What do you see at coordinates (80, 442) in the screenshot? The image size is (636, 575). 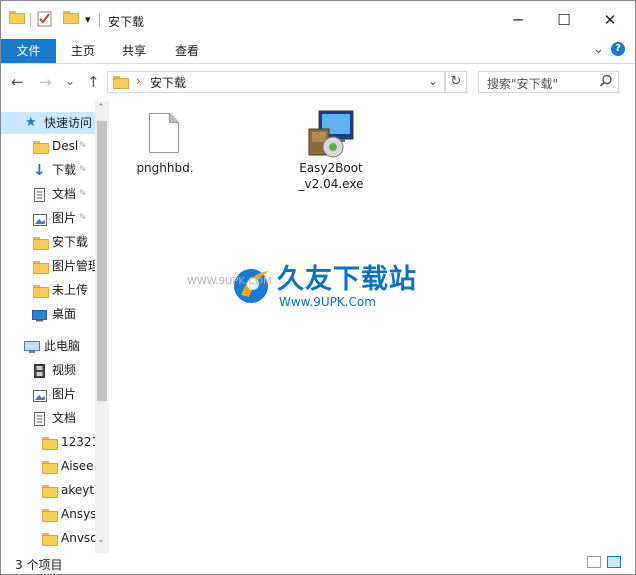 I see `nav-label: 12321` at bounding box center [80, 442].